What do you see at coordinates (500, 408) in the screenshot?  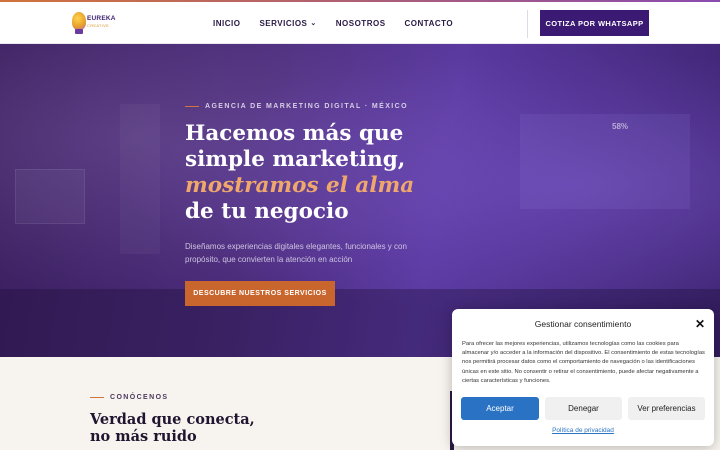 I see `accept-button: Aceptar` at bounding box center [500, 408].